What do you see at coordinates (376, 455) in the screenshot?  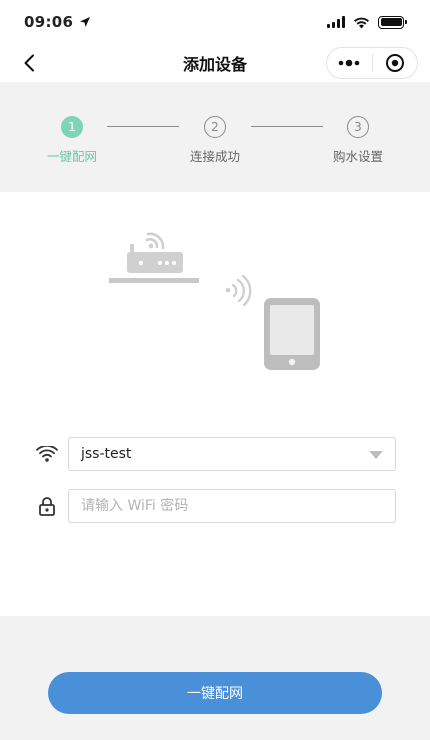 I see `dropdown-arrow-icon` at bounding box center [376, 455].